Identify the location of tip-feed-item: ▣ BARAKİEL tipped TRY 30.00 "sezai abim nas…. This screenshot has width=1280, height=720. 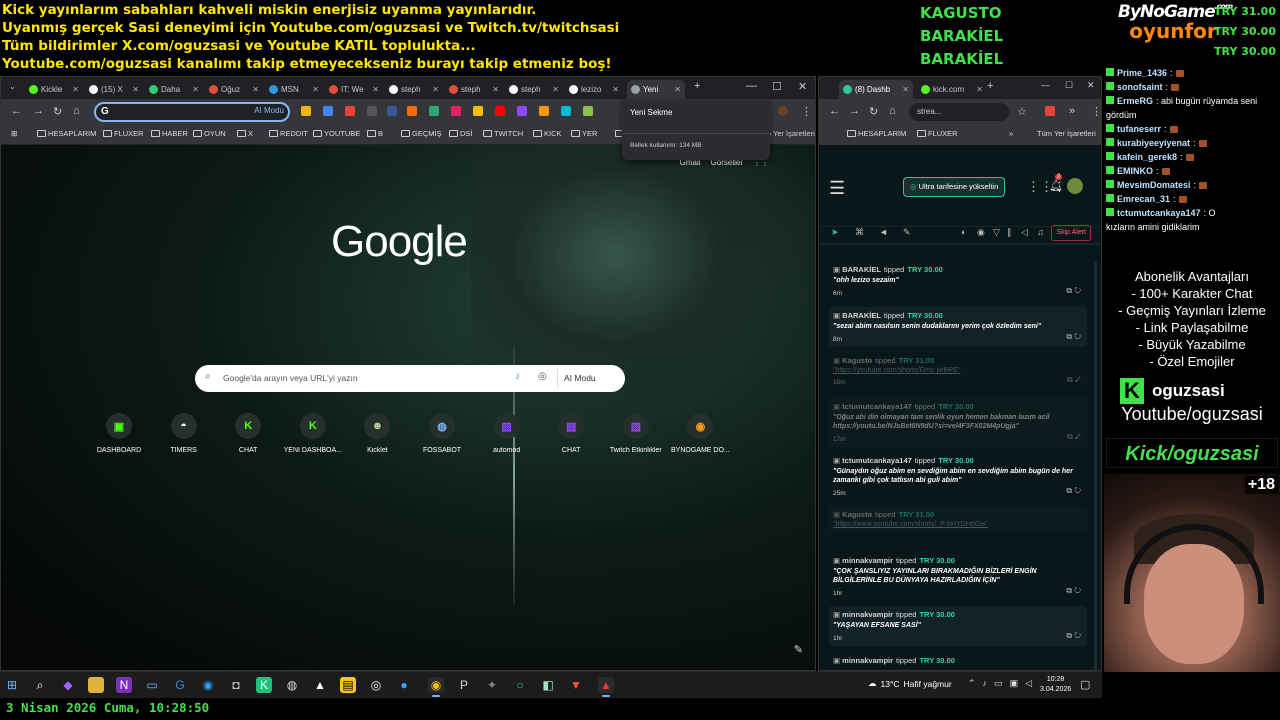
(958, 327).